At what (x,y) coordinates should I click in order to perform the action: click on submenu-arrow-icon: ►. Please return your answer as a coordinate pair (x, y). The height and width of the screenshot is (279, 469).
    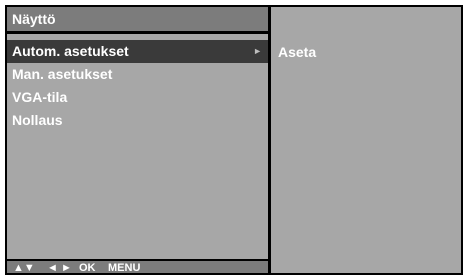
    Looking at the image, I should click on (257, 51).